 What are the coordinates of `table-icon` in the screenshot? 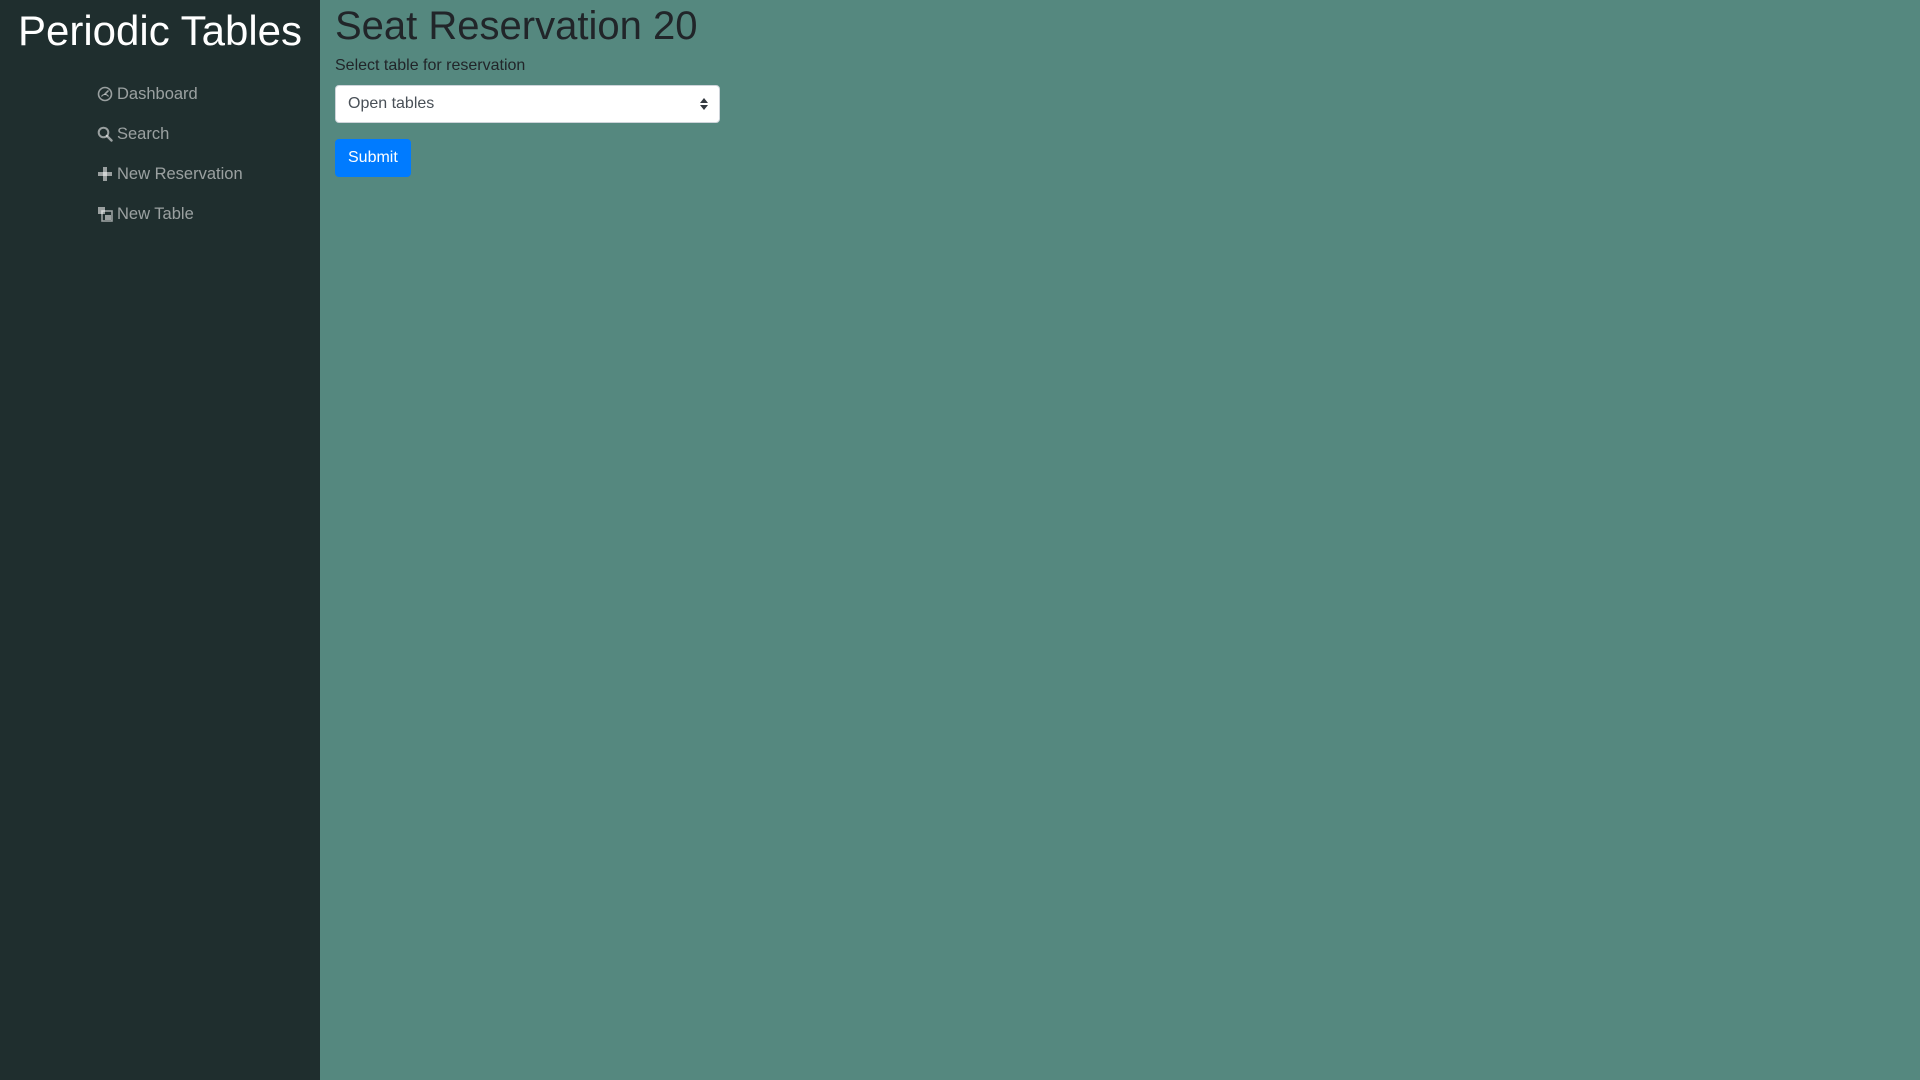 It's located at (104, 214).